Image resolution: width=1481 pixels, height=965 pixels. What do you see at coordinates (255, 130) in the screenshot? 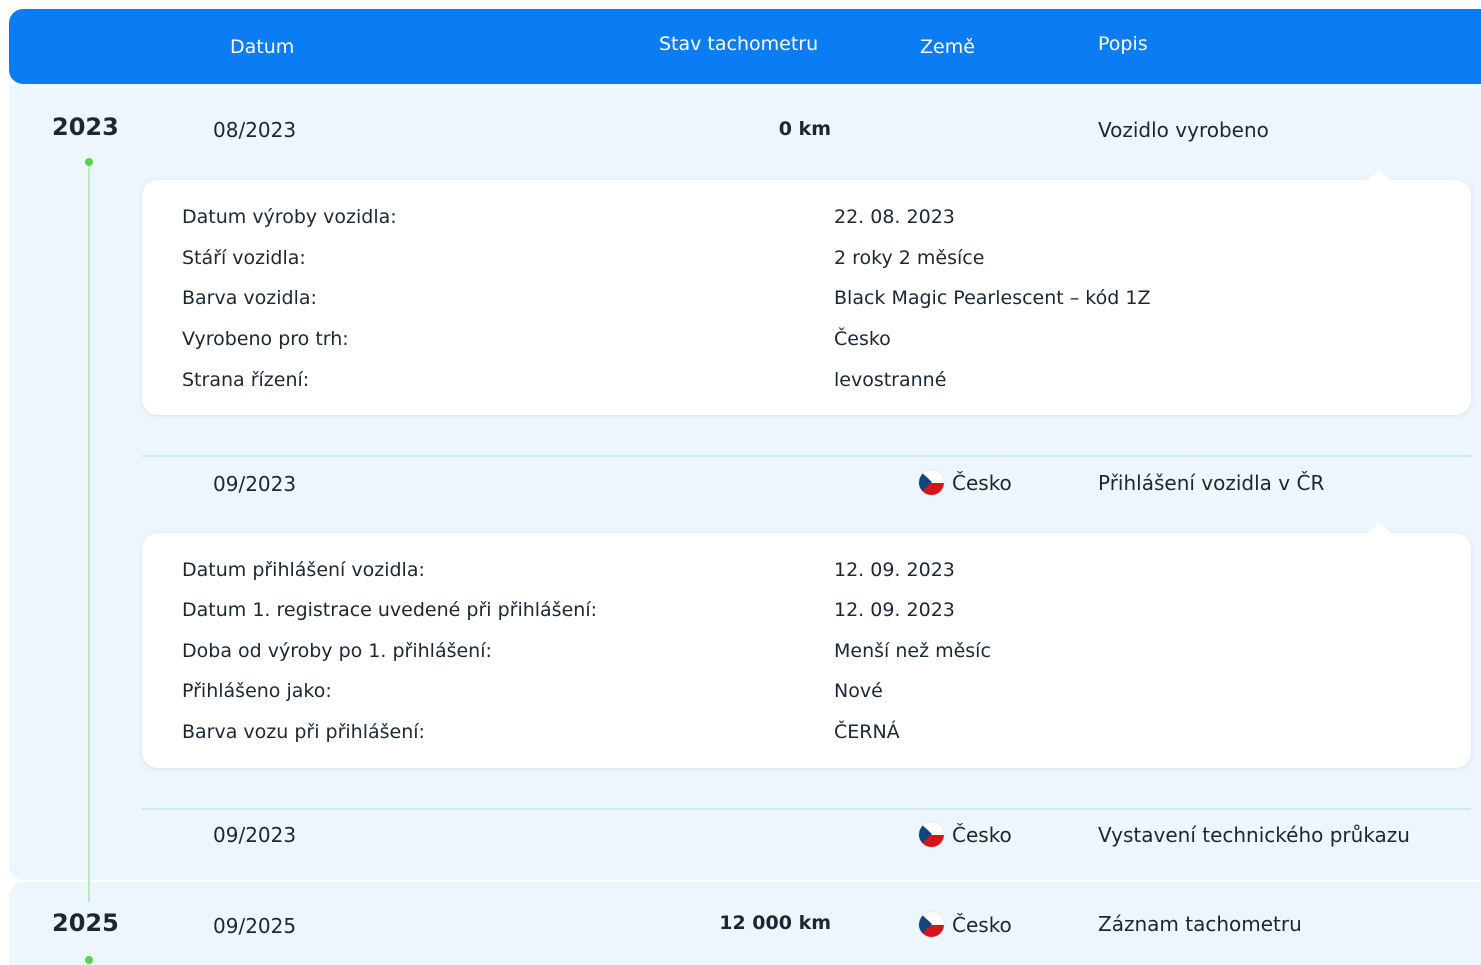
I see `row-date: 08/2023` at bounding box center [255, 130].